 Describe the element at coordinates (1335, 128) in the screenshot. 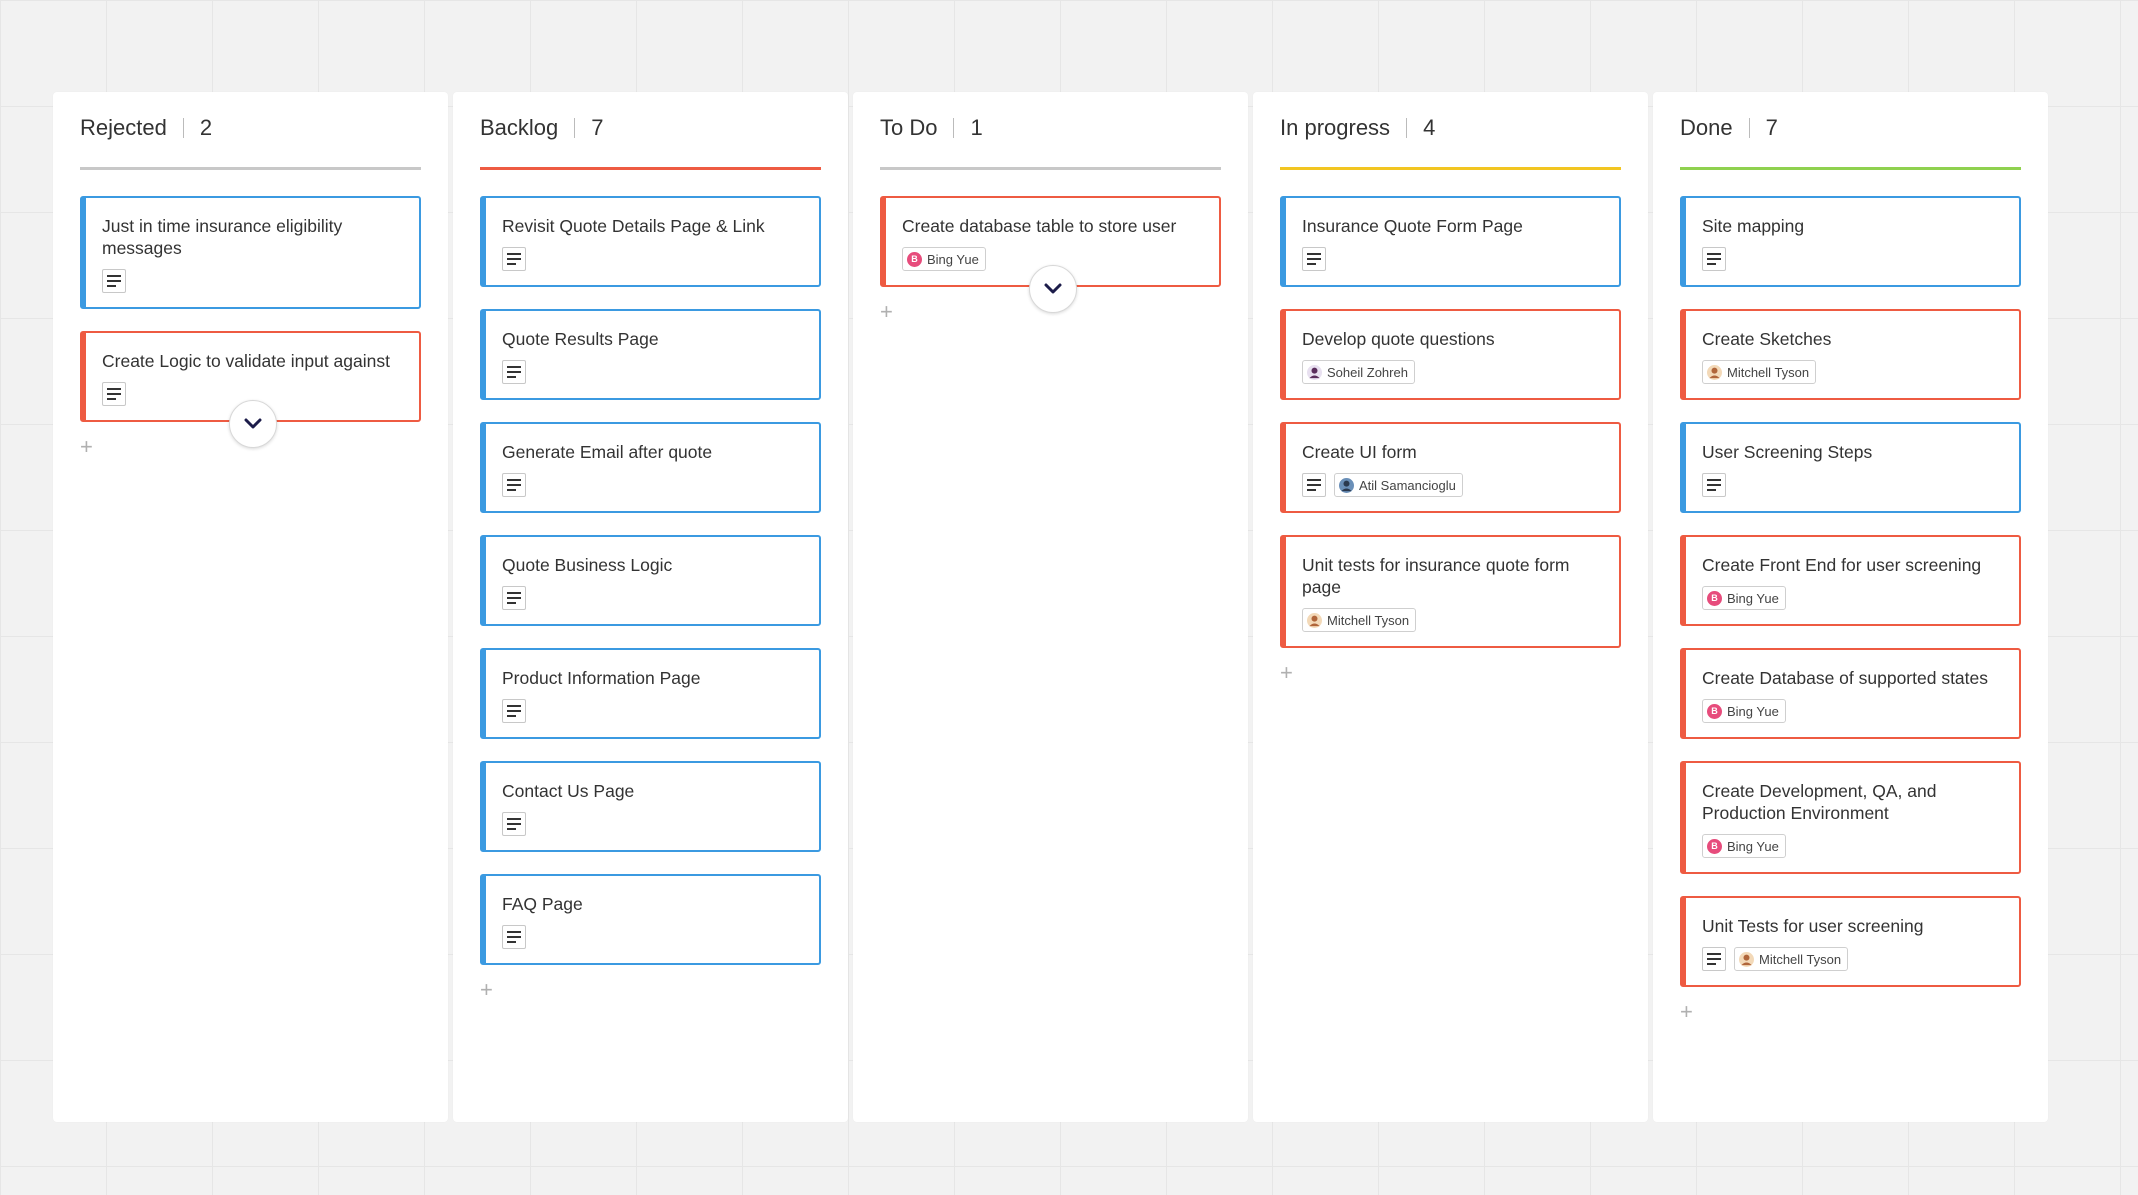

I see `column-title: In progress` at that location.